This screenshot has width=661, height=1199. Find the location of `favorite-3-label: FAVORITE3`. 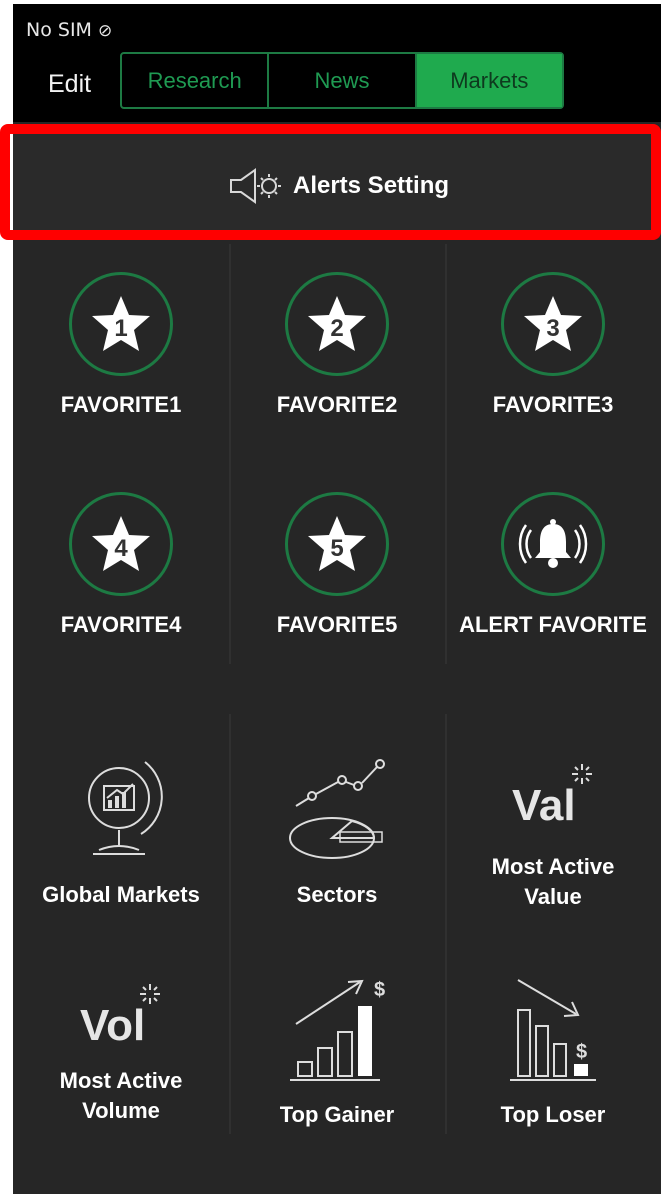

favorite-3-label: FAVORITE3 is located at coordinates (553, 404).